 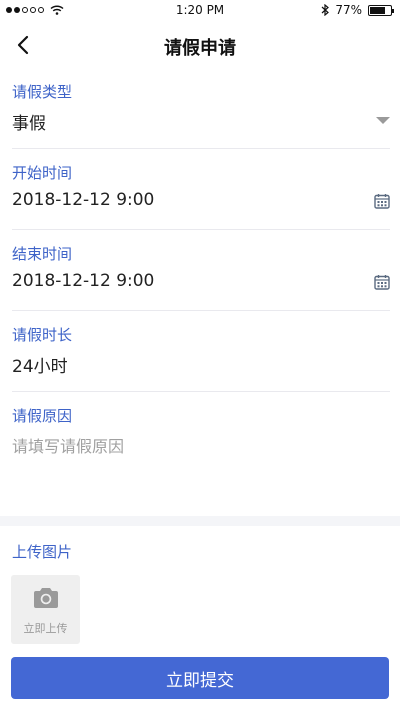 What do you see at coordinates (201, 270) in the screenshot?
I see `end-time-field: 结束时间 2018-12-12 9:00` at bounding box center [201, 270].